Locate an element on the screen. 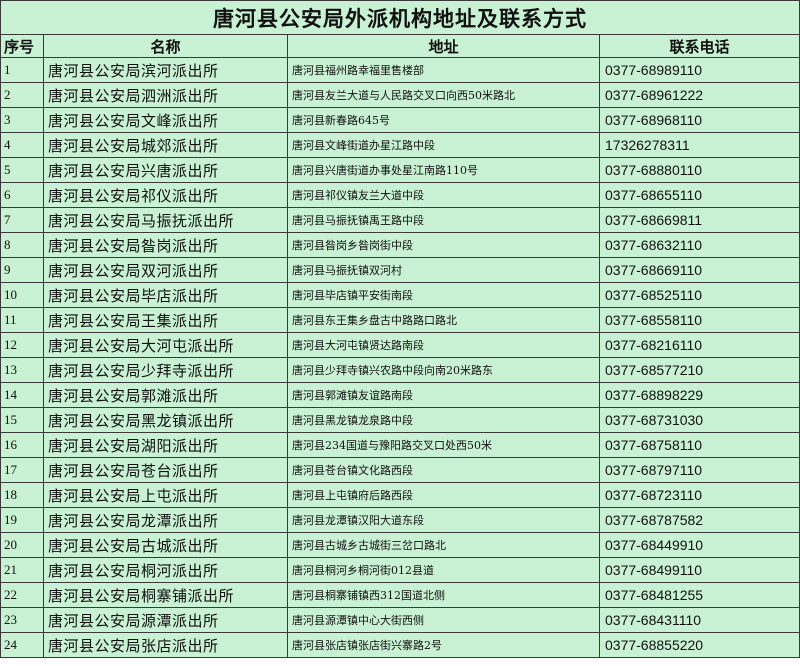  cell-no: 22 is located at coordinates (22, 595).